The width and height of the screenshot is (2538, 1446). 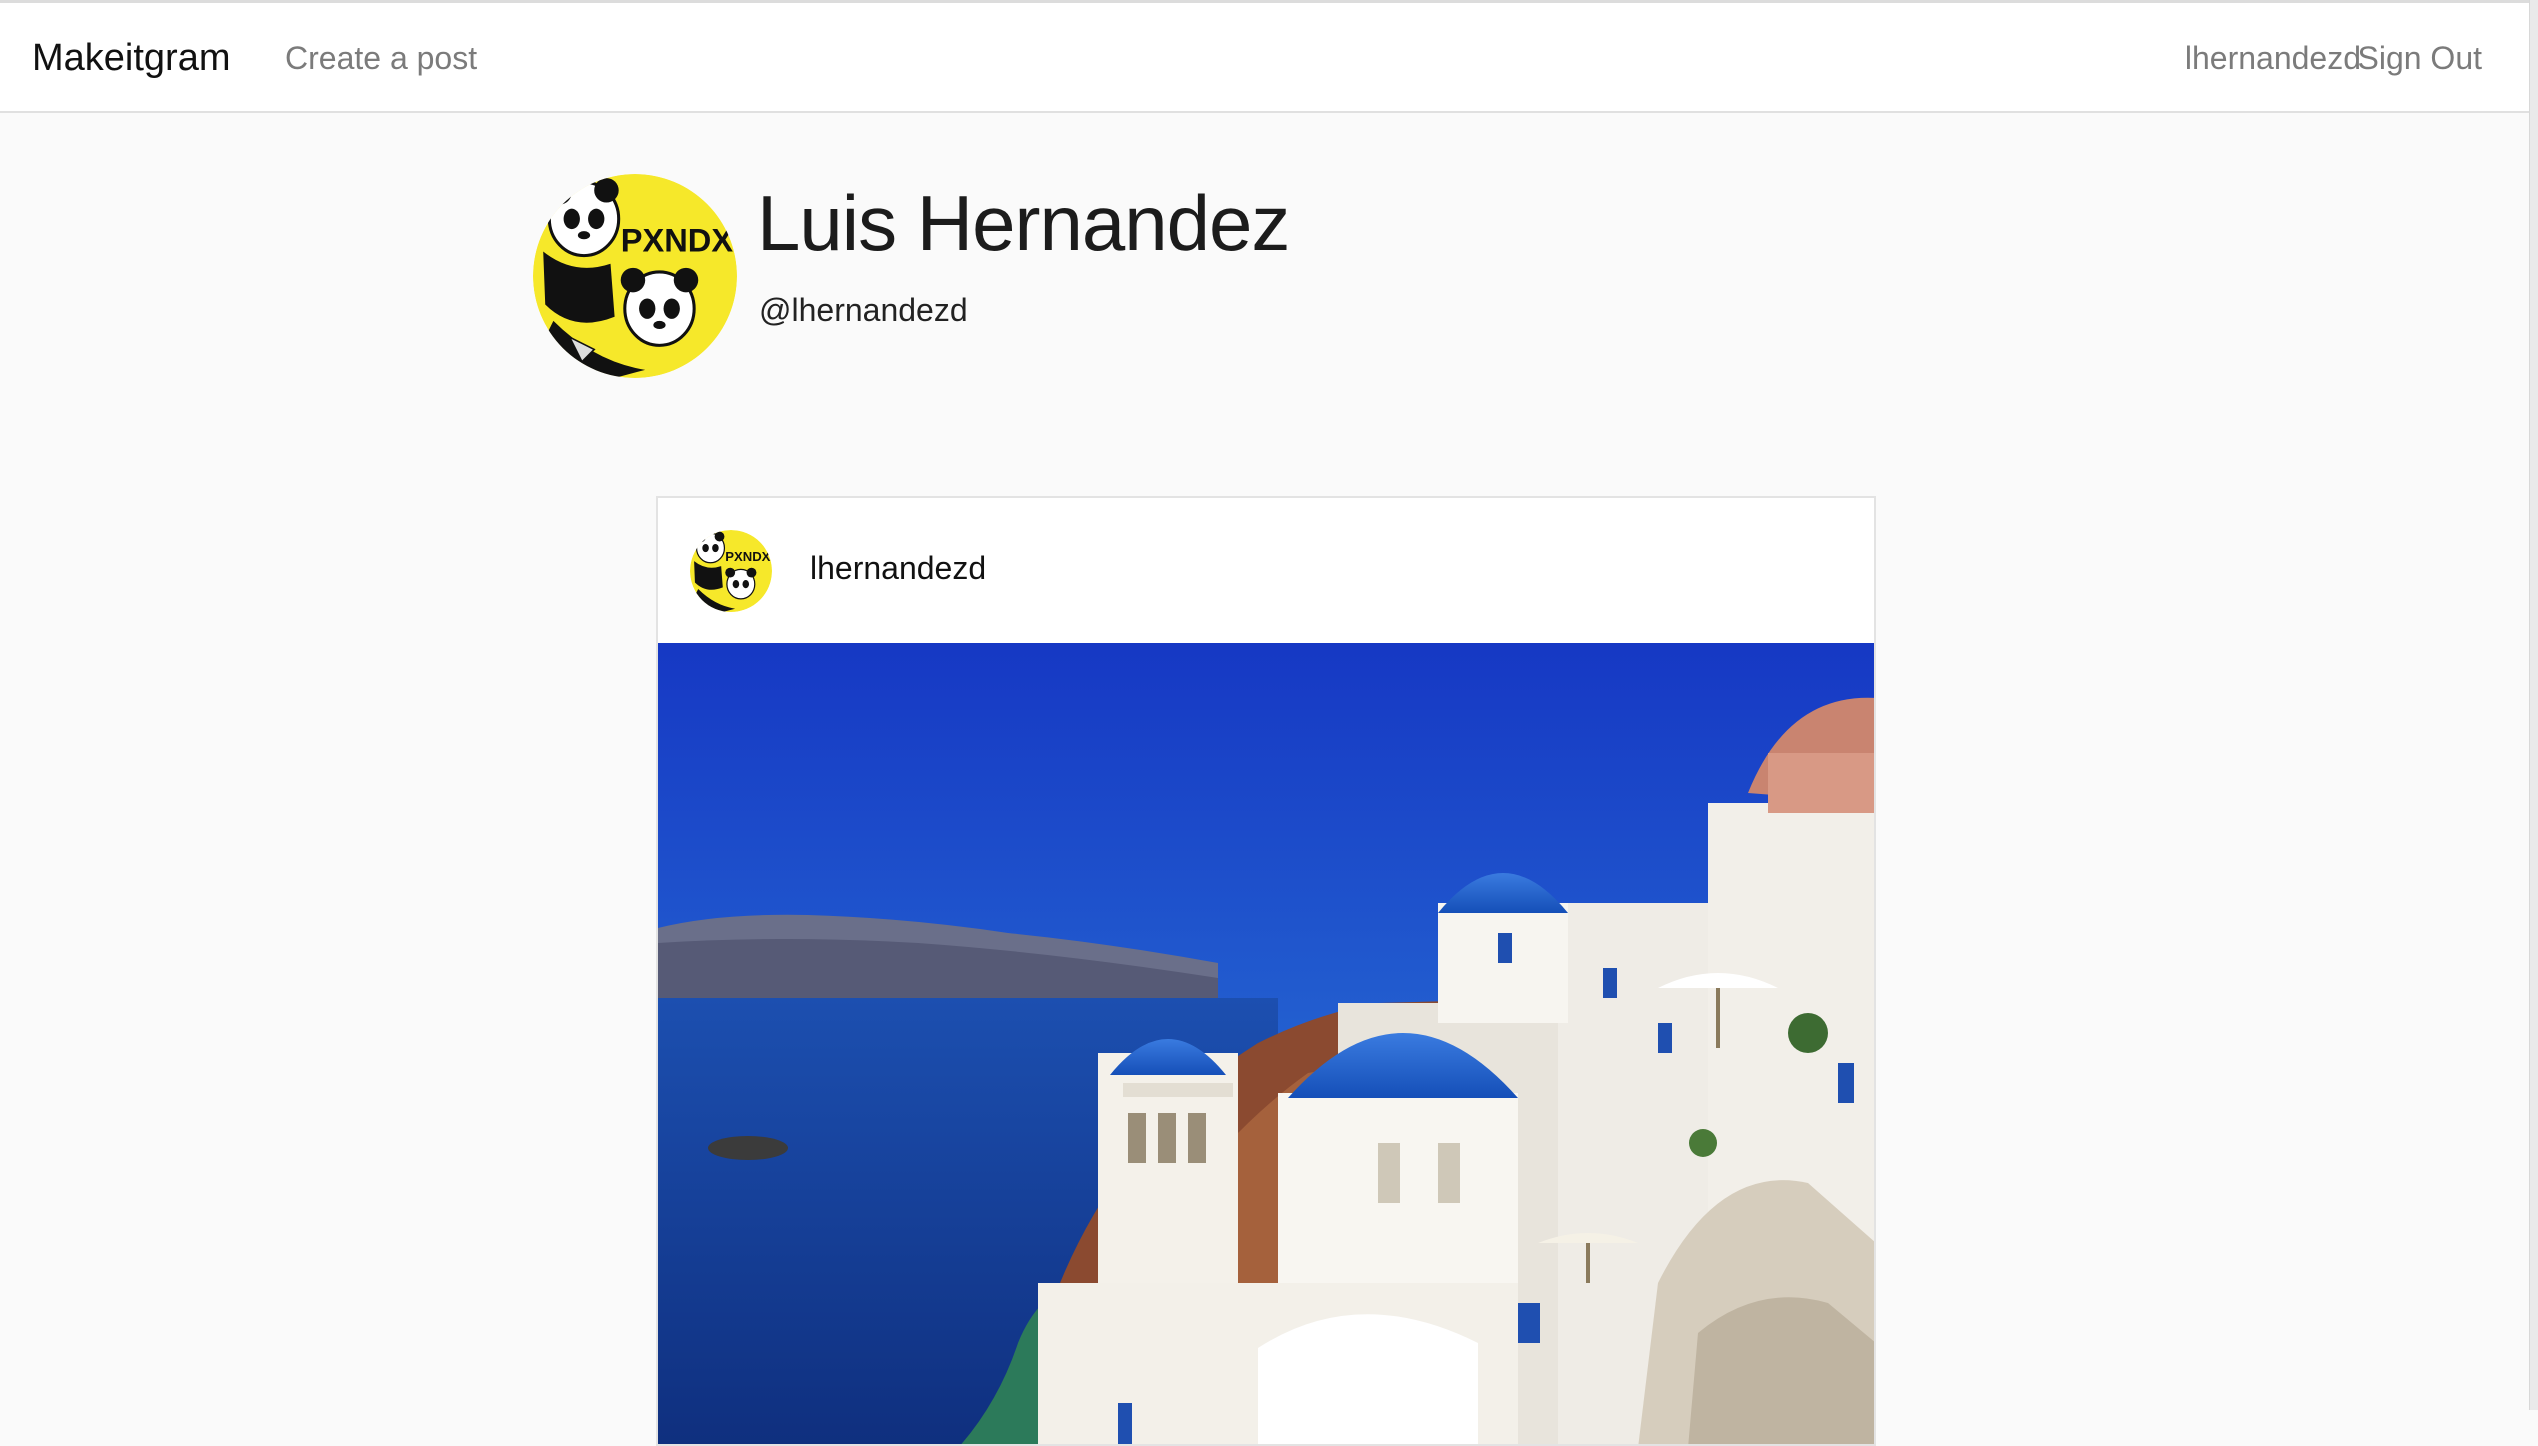 What do you see at coordinates (131, 58) in the screenshot?
I see `brand-logo-link: Makeitgram` at bounding box center [131, 58].